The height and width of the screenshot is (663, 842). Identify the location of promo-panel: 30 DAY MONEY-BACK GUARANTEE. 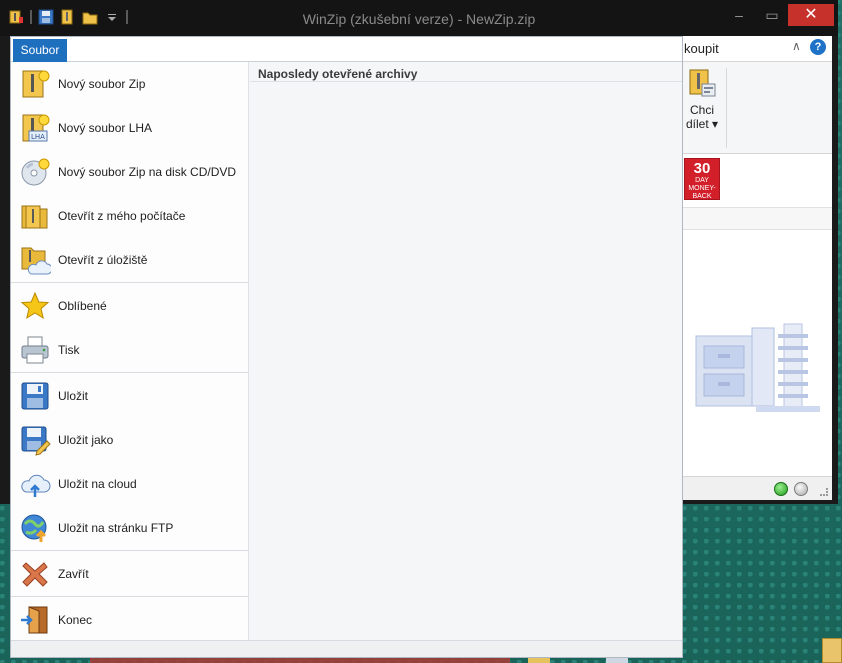
(756, 181).